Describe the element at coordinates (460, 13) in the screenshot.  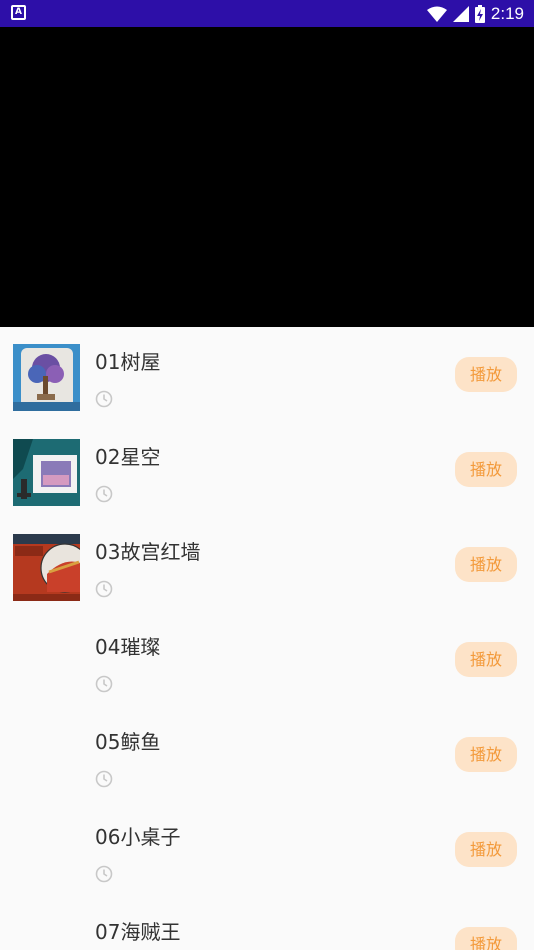
I see `cellular-signal-icon` at that location.